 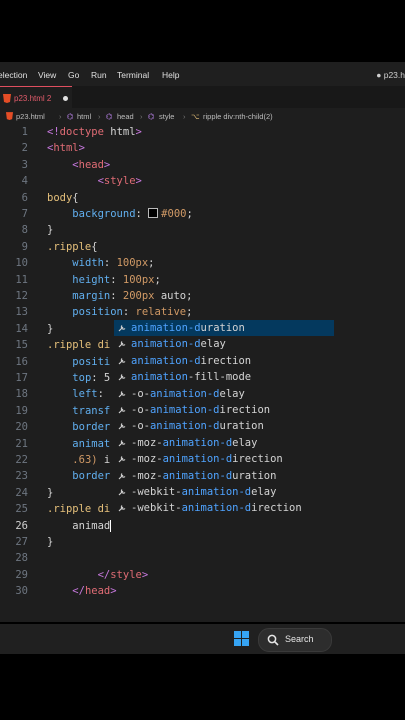 What do you see at coordinates (79, 345) in the screenshot?
I see `code-token: .ripple di` at bounding box center [79, 345].